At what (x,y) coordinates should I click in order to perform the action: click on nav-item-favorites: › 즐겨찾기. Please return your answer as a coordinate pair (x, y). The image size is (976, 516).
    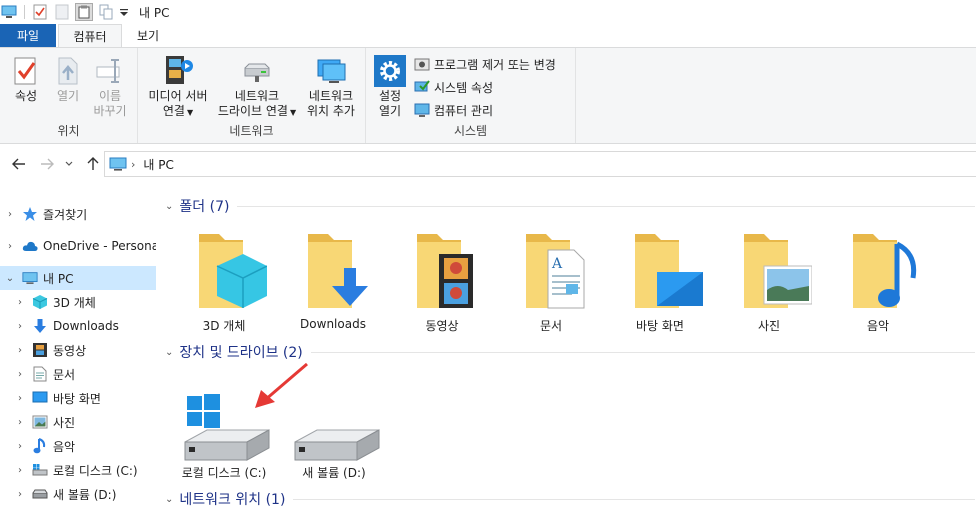
    Looking at the image, I should click on (78, 214).